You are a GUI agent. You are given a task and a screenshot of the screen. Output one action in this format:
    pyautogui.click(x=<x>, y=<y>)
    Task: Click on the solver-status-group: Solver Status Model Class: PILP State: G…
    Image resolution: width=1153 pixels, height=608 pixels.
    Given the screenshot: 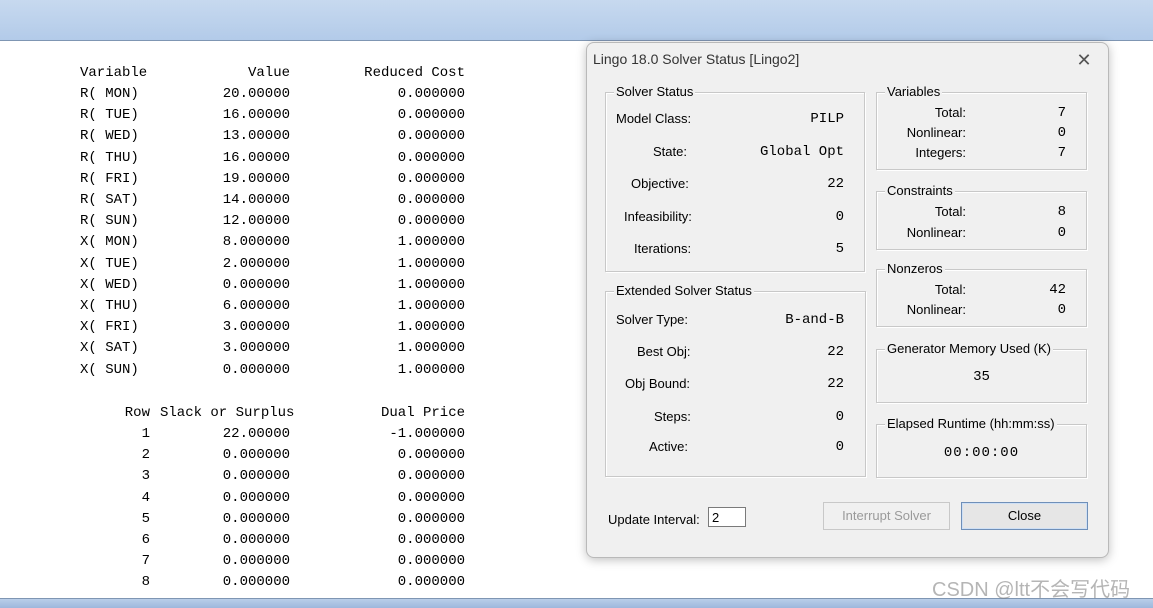 What is the action you would take?
    pyautogui.click(x=735, y=178)
    